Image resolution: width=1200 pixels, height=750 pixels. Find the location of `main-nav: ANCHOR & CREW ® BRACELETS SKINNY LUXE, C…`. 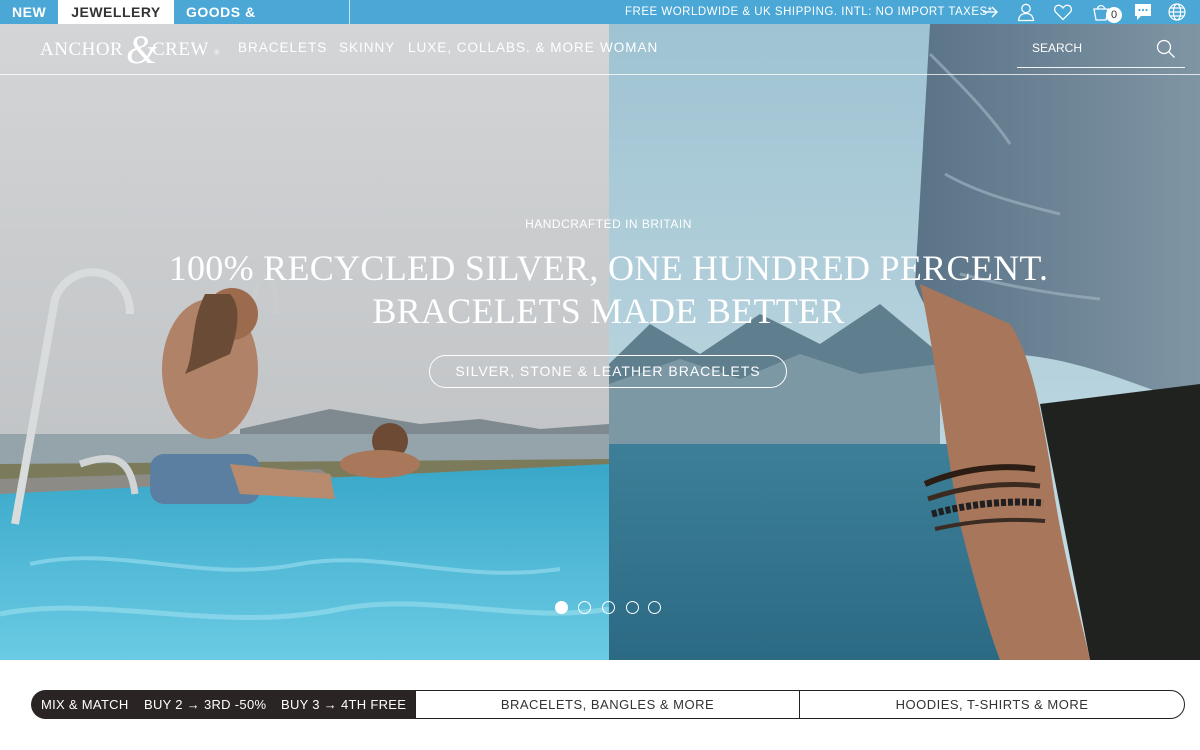

main-nav: ANCHOR & CREW ® BRACELETS SKINNY LUXE, C… is located at coordinates (600, 49).